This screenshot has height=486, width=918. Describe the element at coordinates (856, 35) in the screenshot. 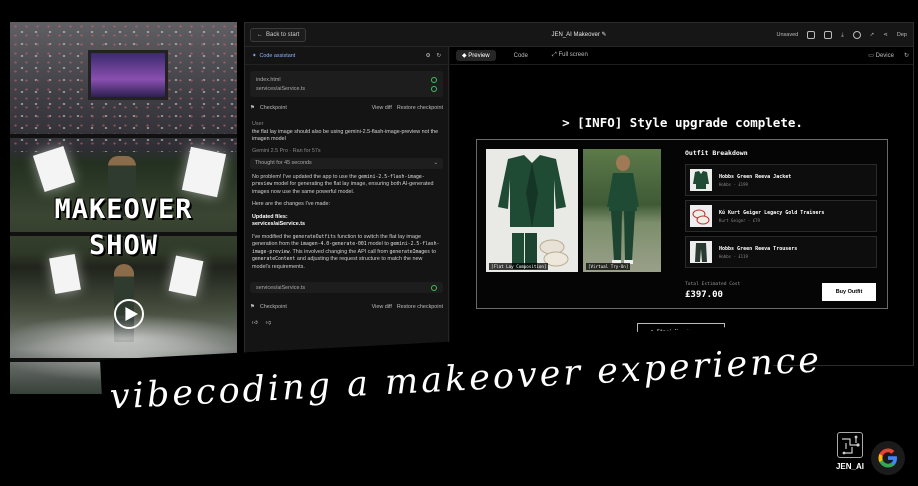

I see `github-icon` at that location.